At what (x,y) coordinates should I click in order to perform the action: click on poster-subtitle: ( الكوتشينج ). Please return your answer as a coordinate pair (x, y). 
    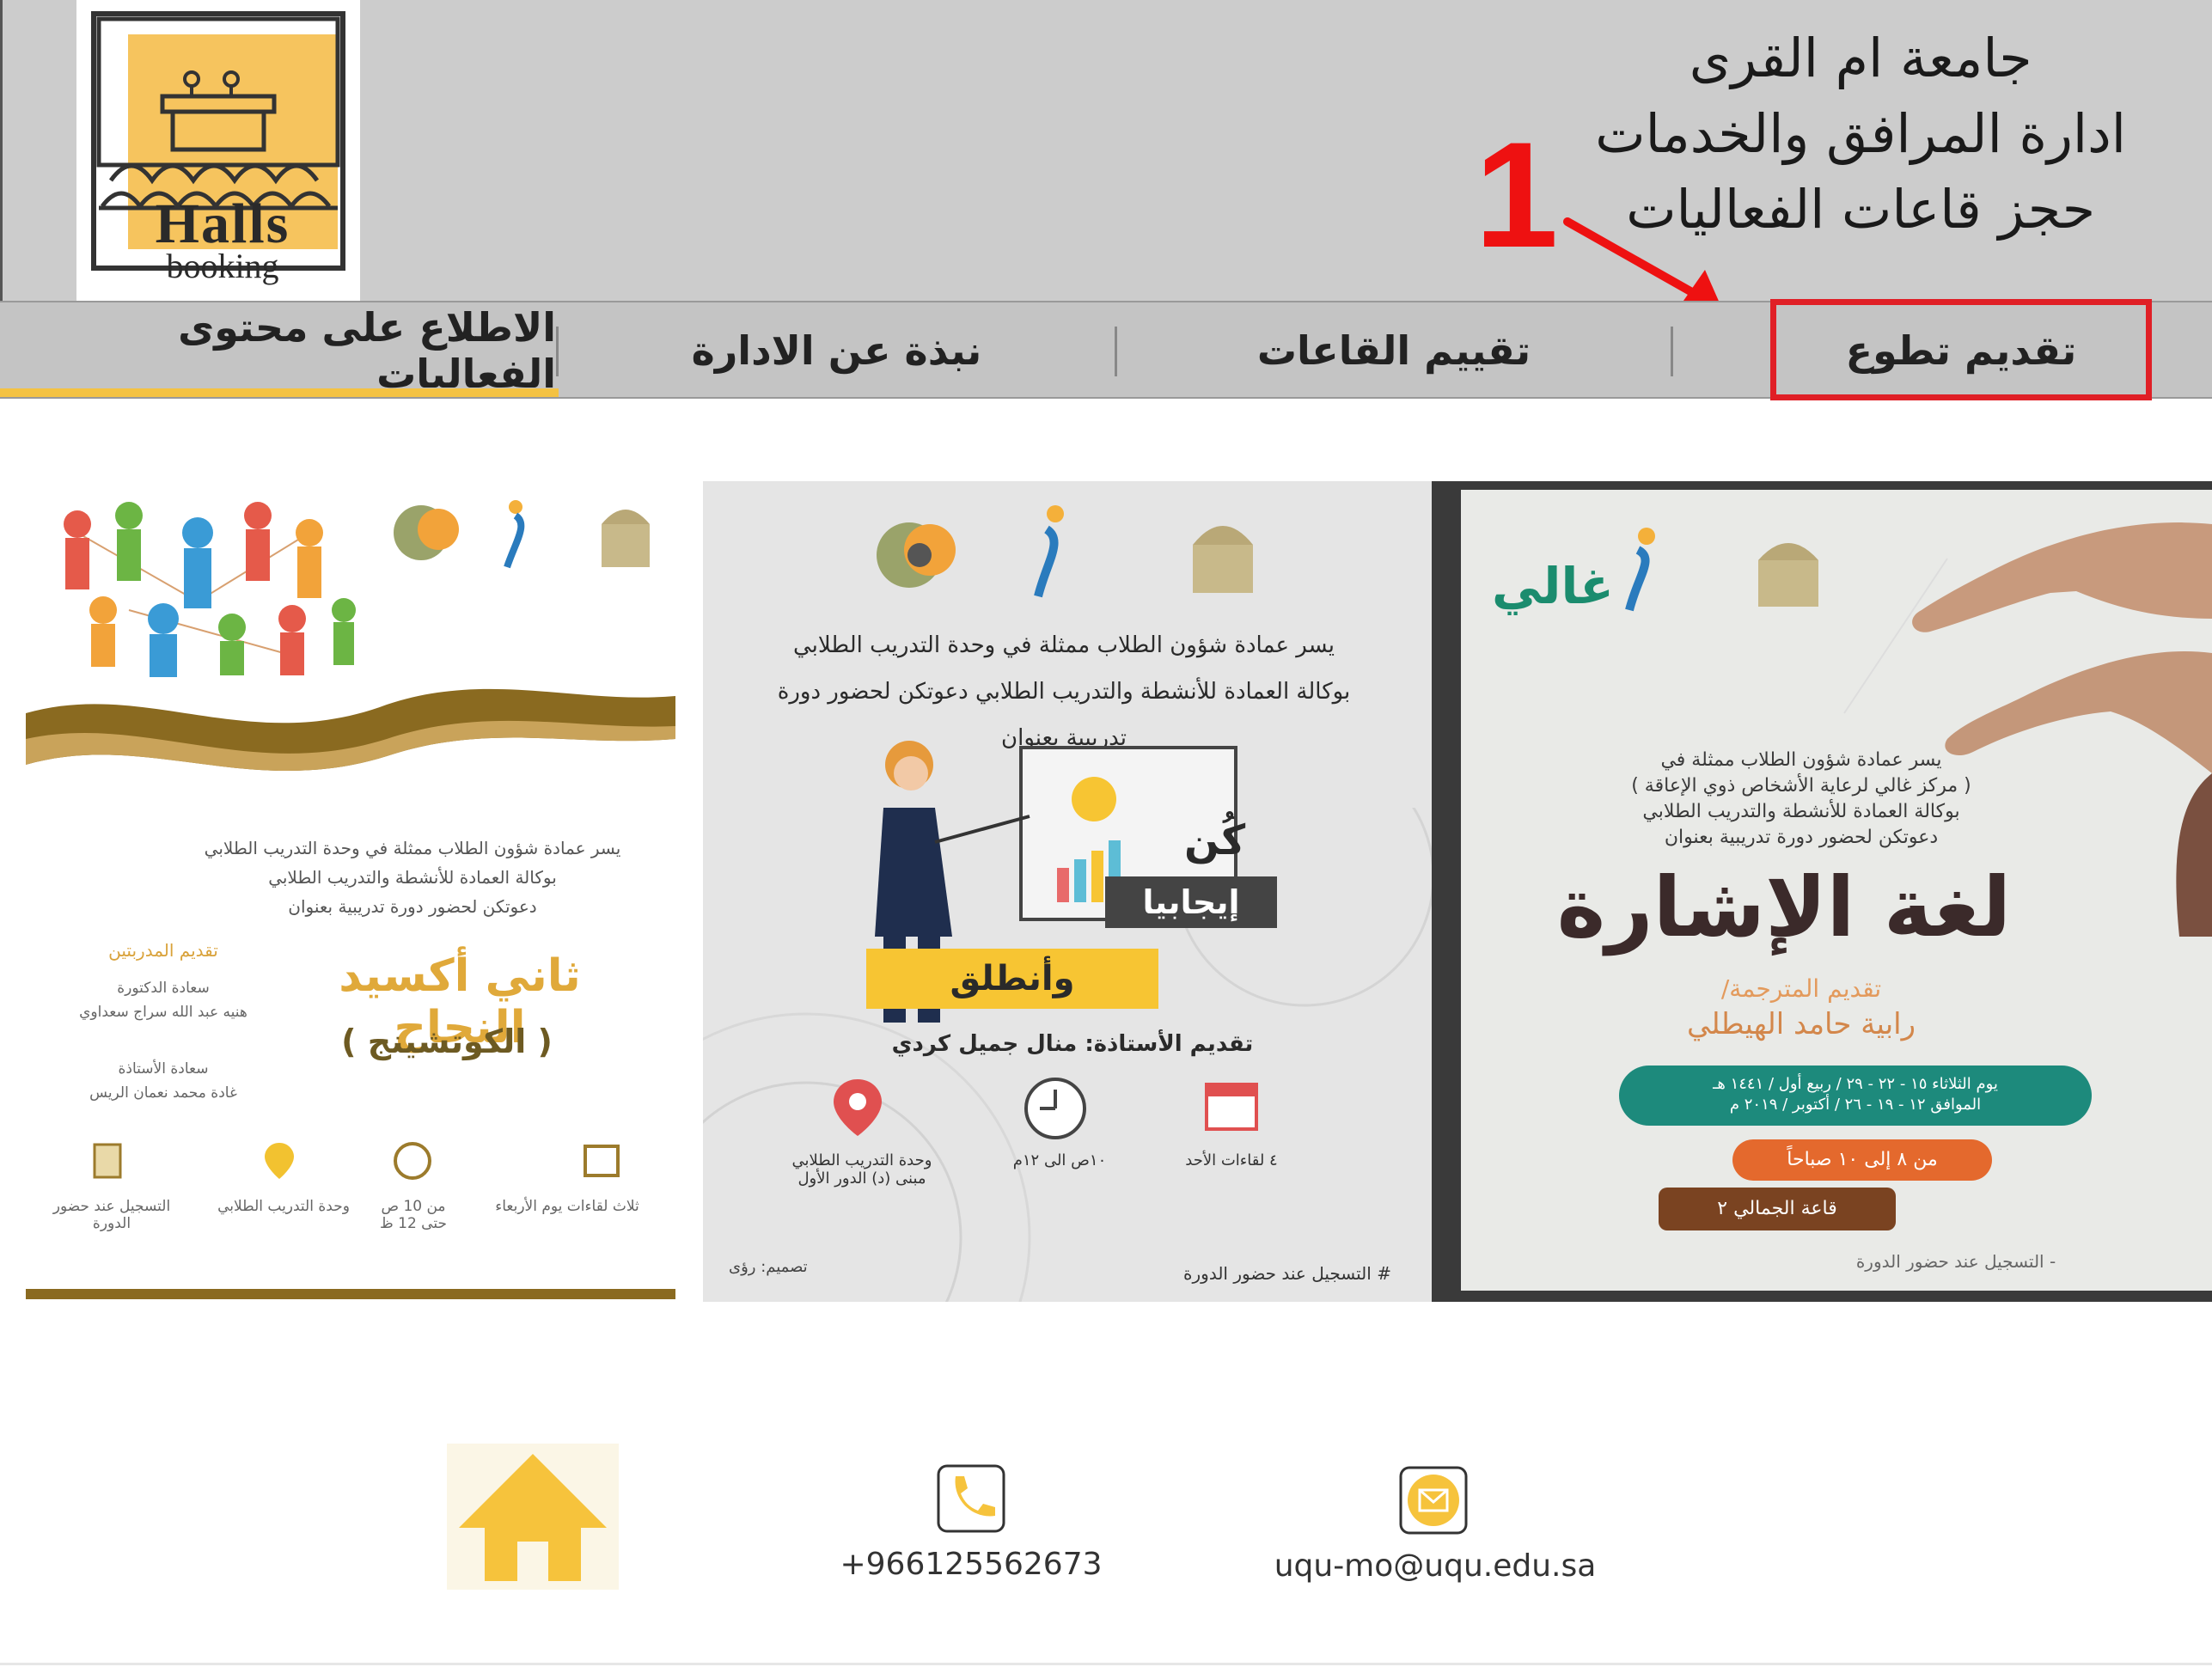
    Looking at the image, I should click on (447, 1041).